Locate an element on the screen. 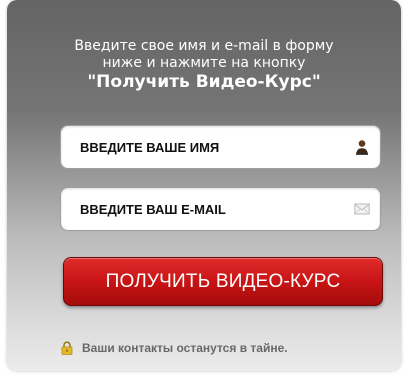 The width and height of the screenshot is (415, 379). name-input is located at coordinates (201, 147).